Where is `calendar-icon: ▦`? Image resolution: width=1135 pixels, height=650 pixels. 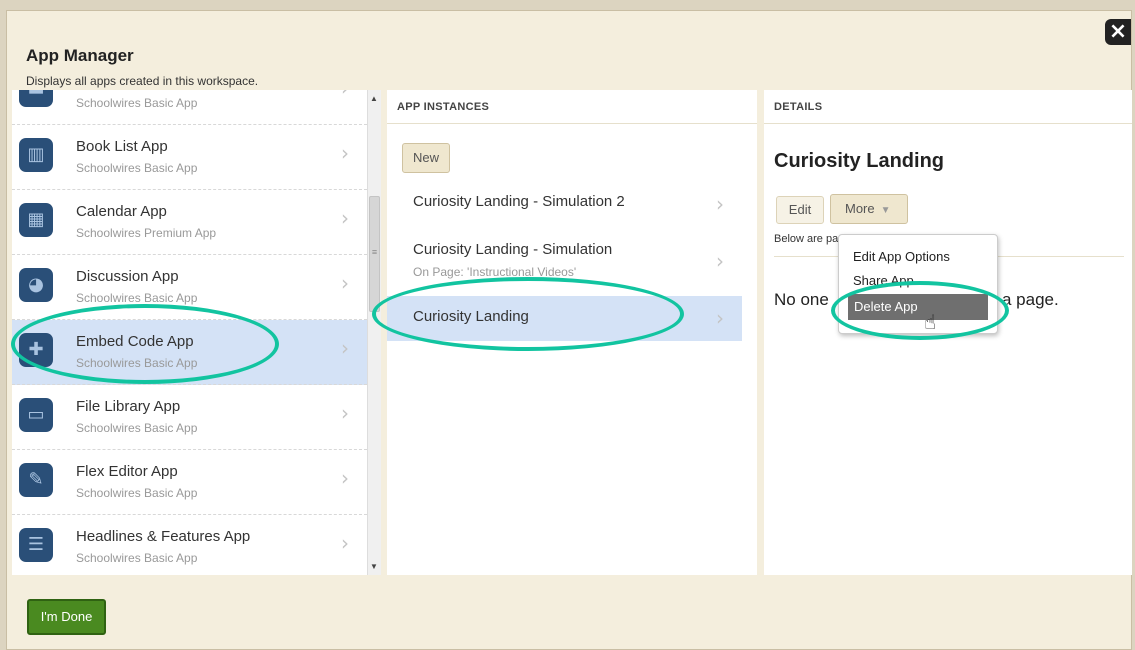
calendar-icon: ▦ is located at coordinates (36, 220).